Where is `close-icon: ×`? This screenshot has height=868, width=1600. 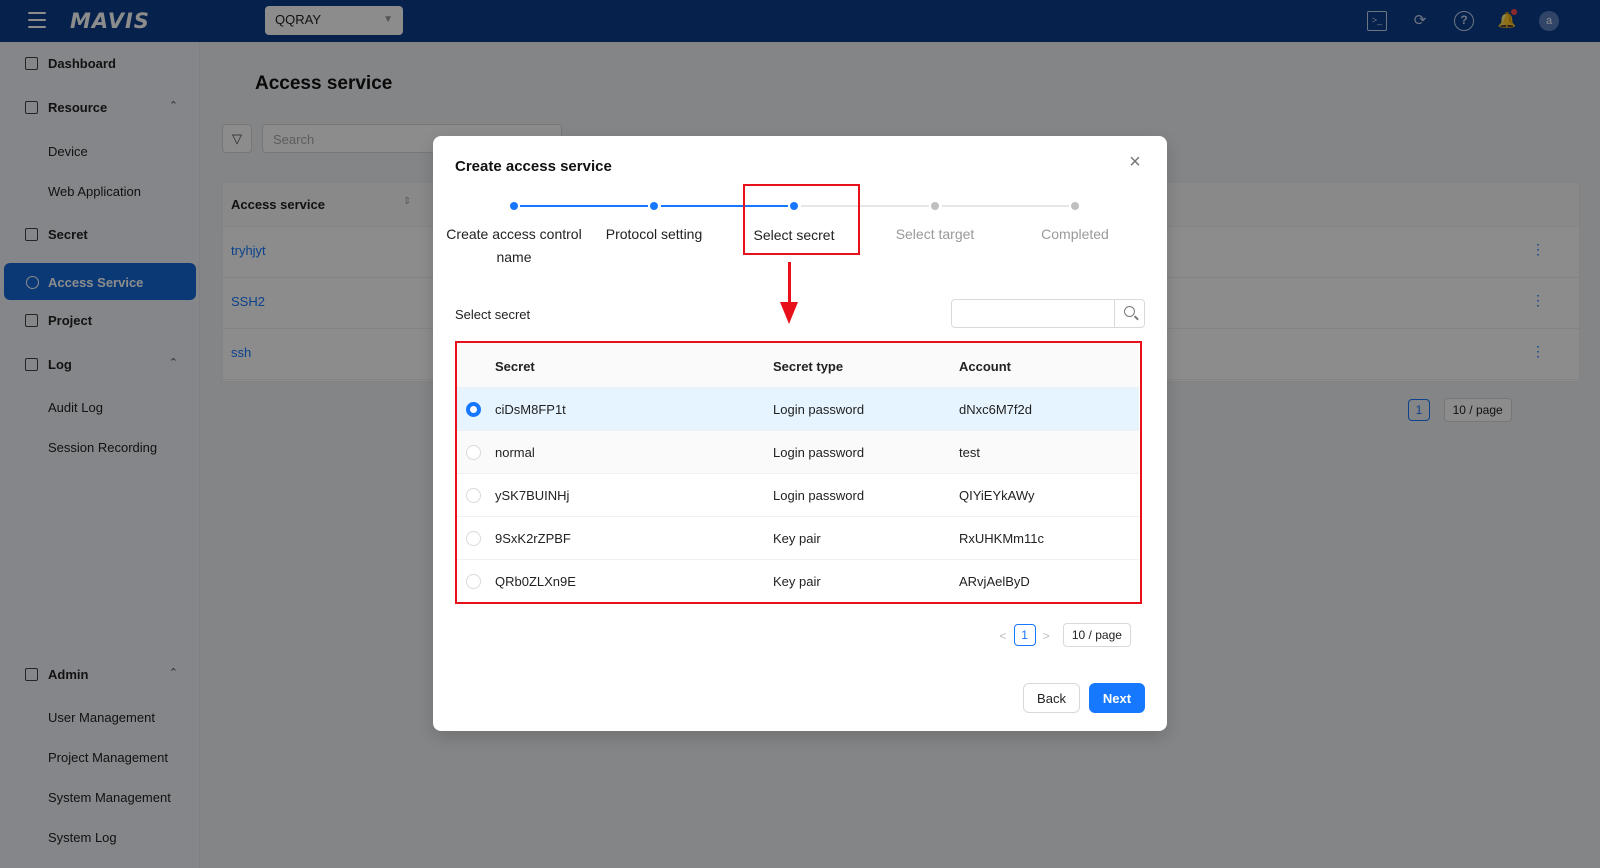 close-icon: × is located at coordinates (1135, 162).